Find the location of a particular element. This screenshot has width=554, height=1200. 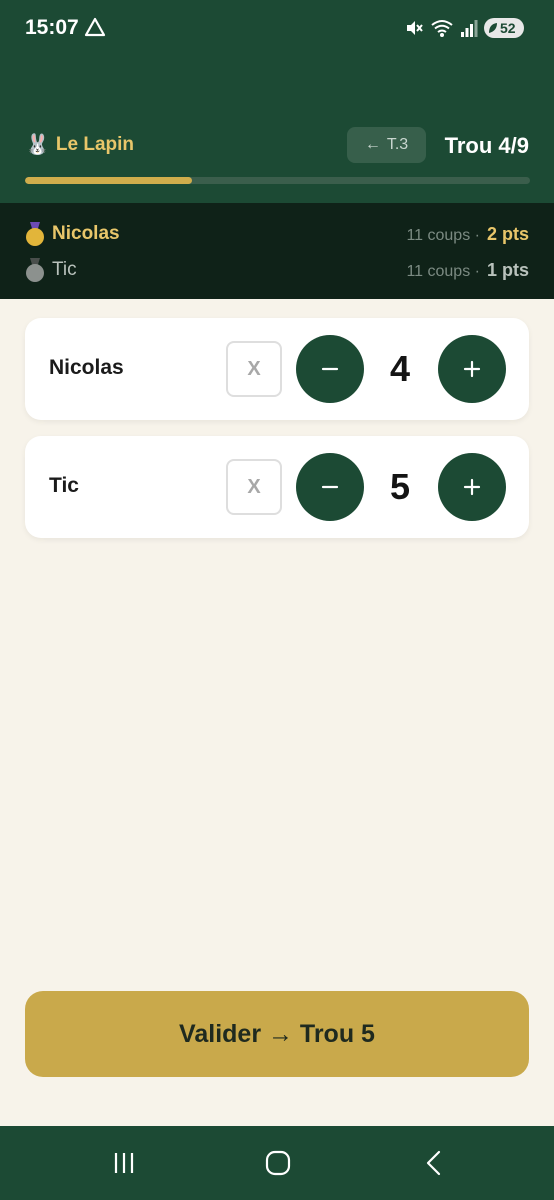

player-name: Nicolas is located at coordinates (86, 367).